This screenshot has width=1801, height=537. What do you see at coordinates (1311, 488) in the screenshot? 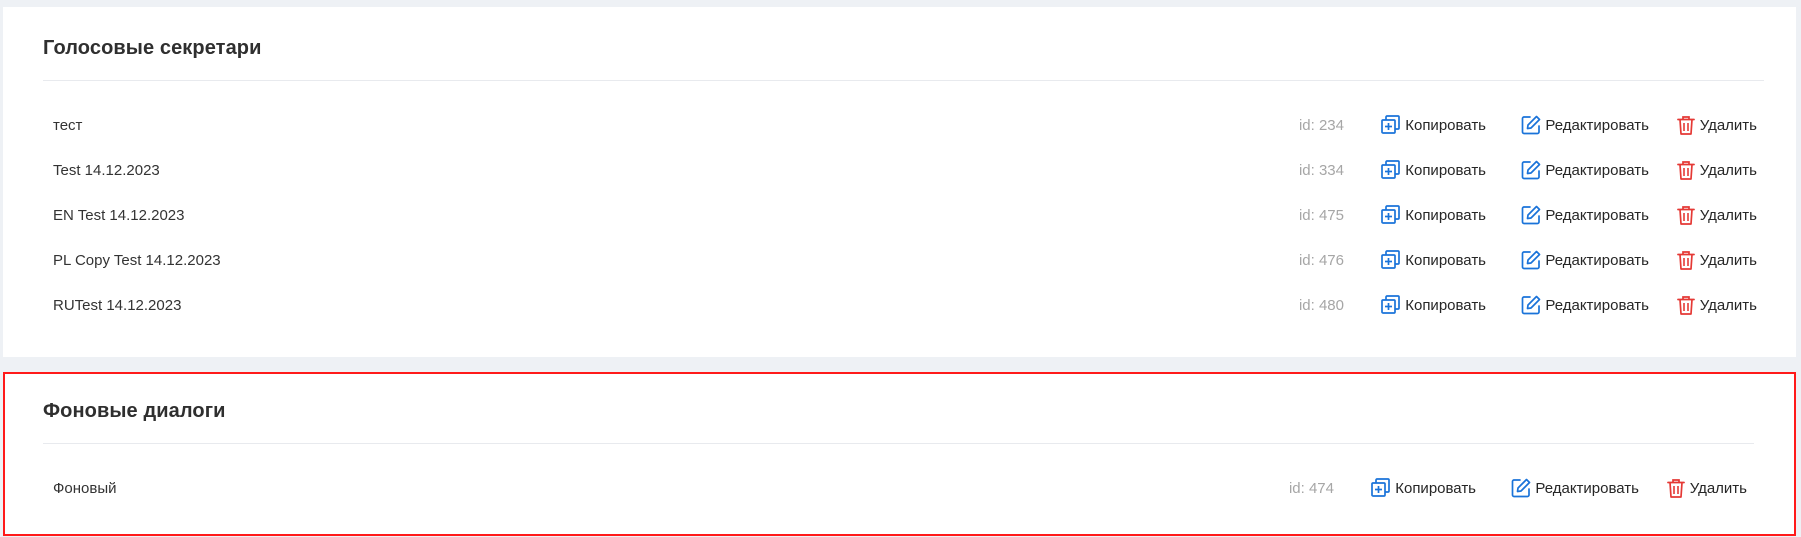
I see `item-id: id: 474` at bounding box center [1311, 488].